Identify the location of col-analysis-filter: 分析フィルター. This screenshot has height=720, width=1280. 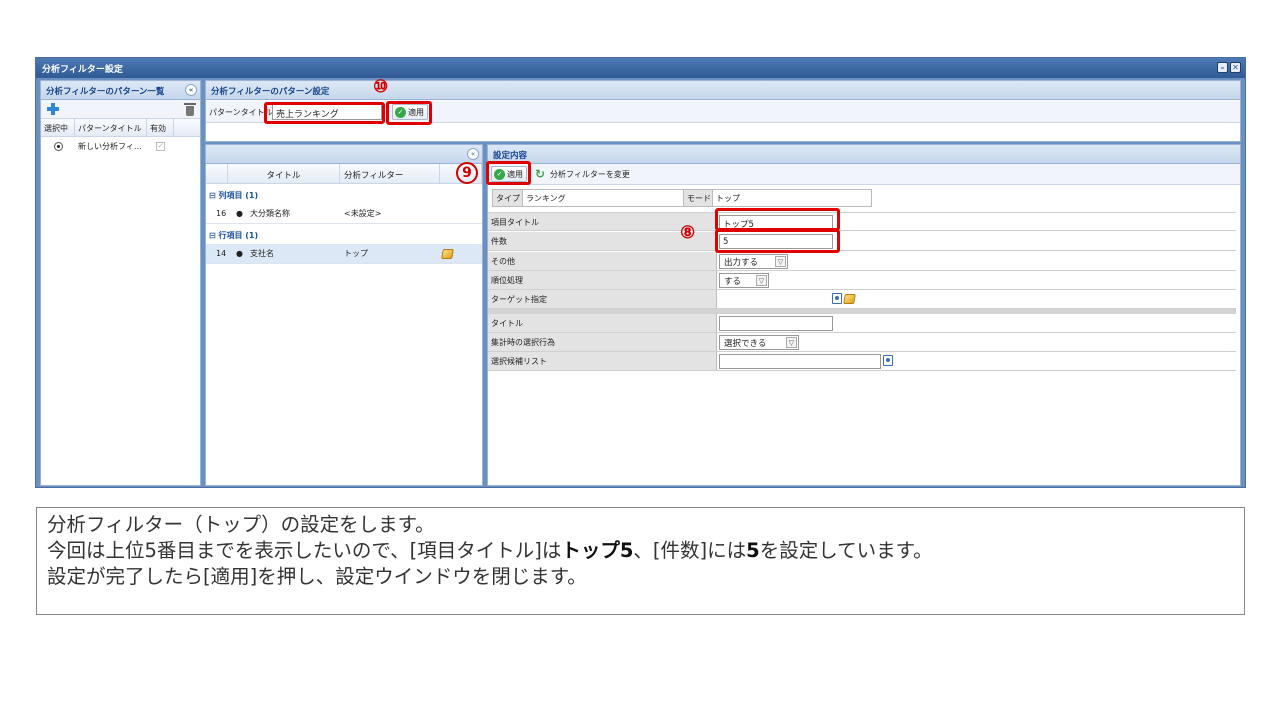
(390, 173).